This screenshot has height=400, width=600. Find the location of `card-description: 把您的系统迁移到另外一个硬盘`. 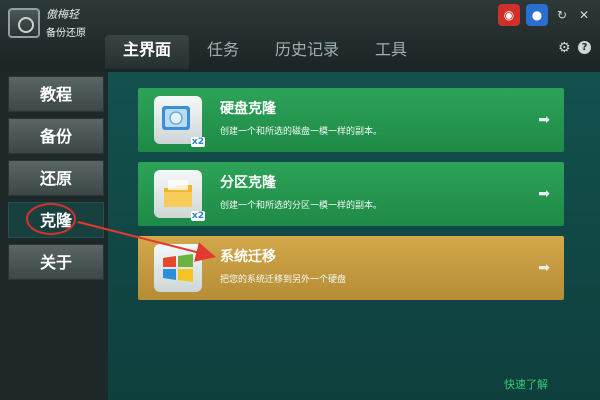

card-description: 把您的系统迁移到另外一个硬盘 is located at coordinates (283, 280).